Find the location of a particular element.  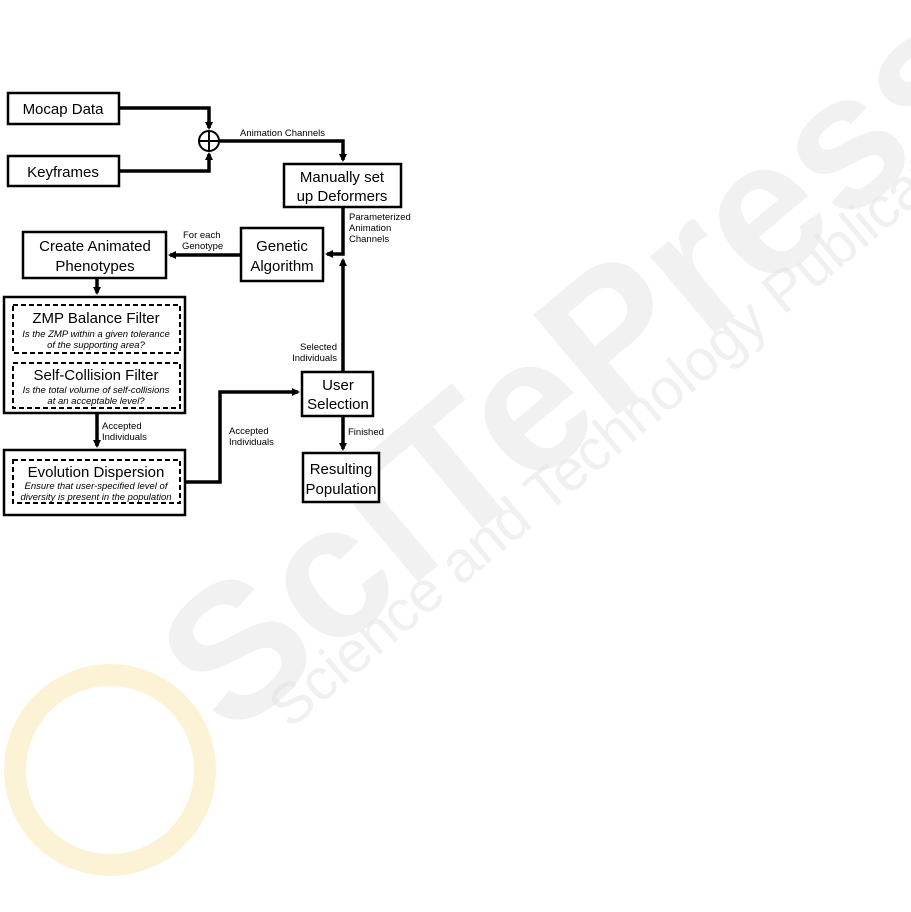

label-parameterized: Channels is located at coordinates (369, 239).